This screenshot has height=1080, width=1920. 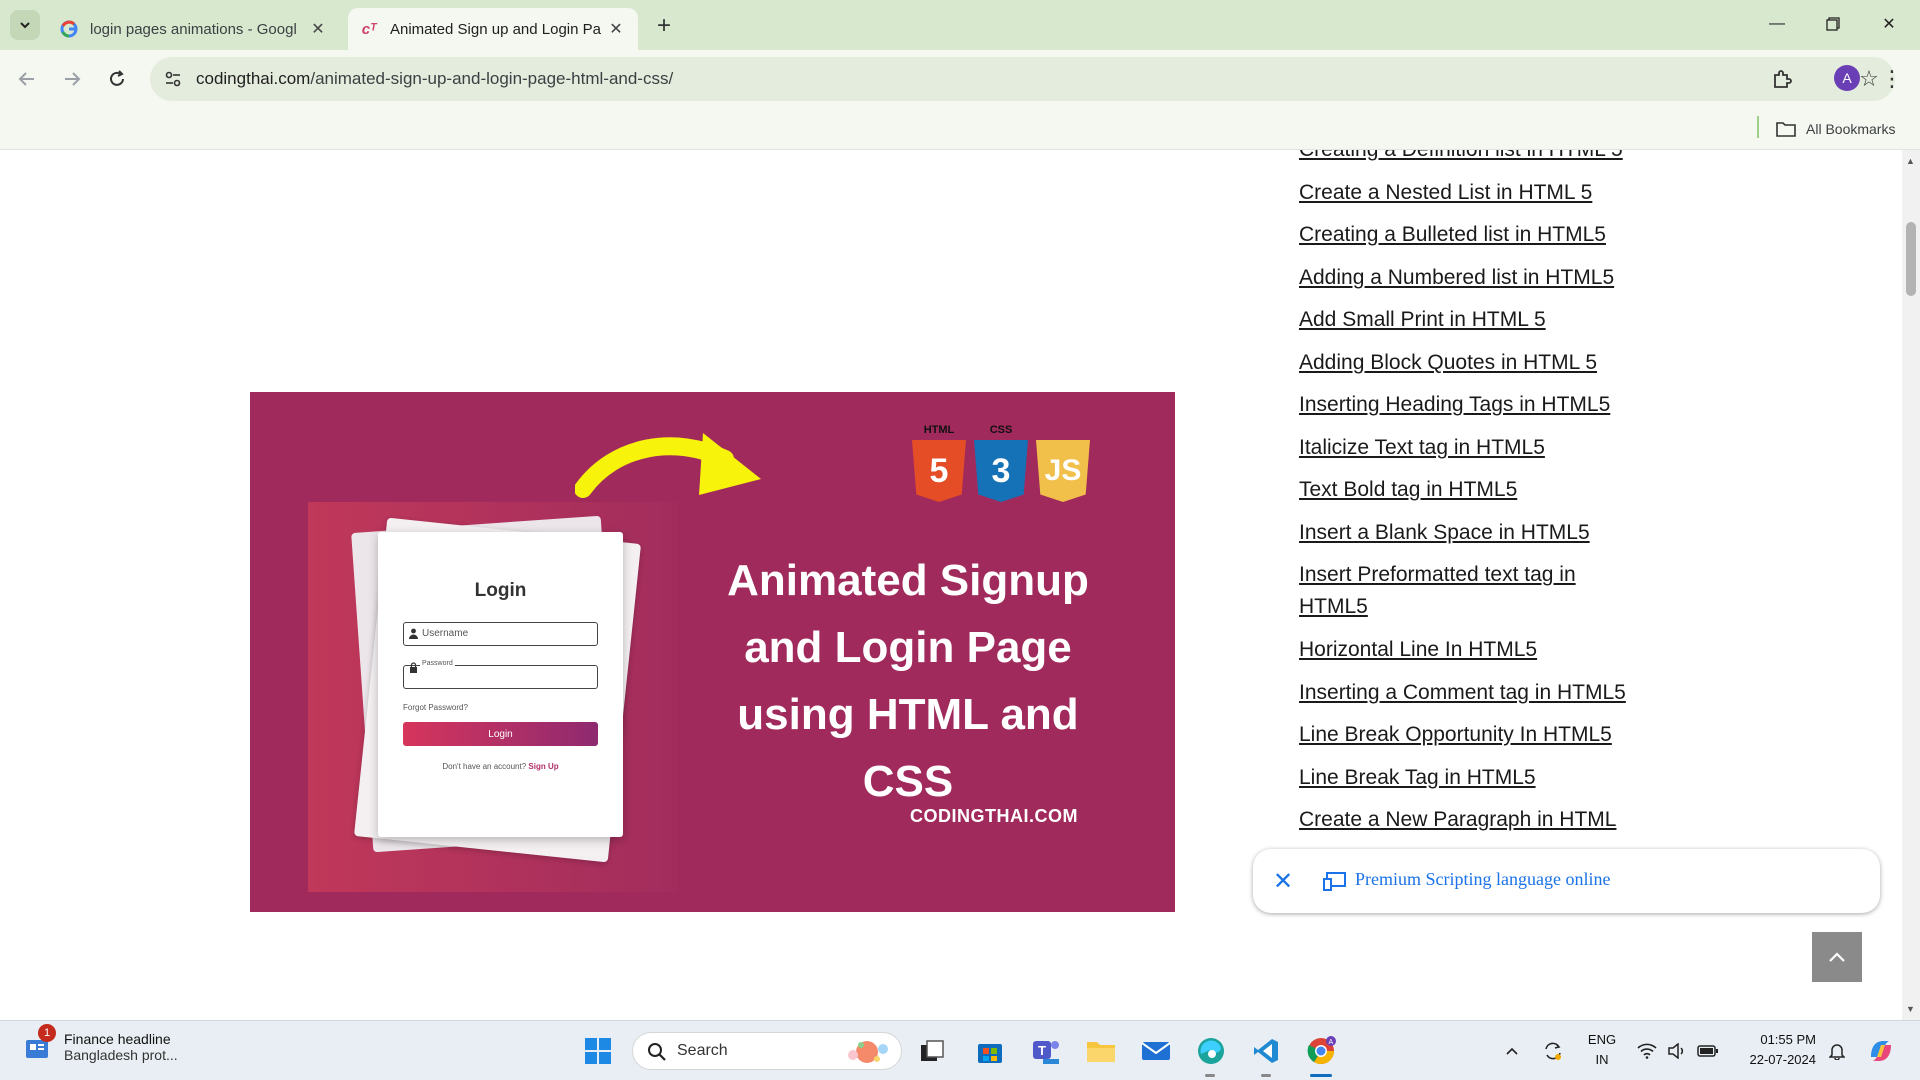 I want to click on teams-icon: T, so click(x=1046, y=1051).